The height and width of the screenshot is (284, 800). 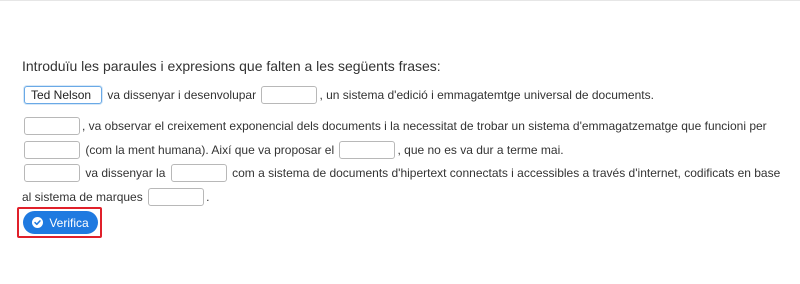 What do you see at coordinates (182, 95) in the screenshot?
I see `sentence-1-text-a: va dissenyar i desenvolupar` at bounding box center [182, 95].